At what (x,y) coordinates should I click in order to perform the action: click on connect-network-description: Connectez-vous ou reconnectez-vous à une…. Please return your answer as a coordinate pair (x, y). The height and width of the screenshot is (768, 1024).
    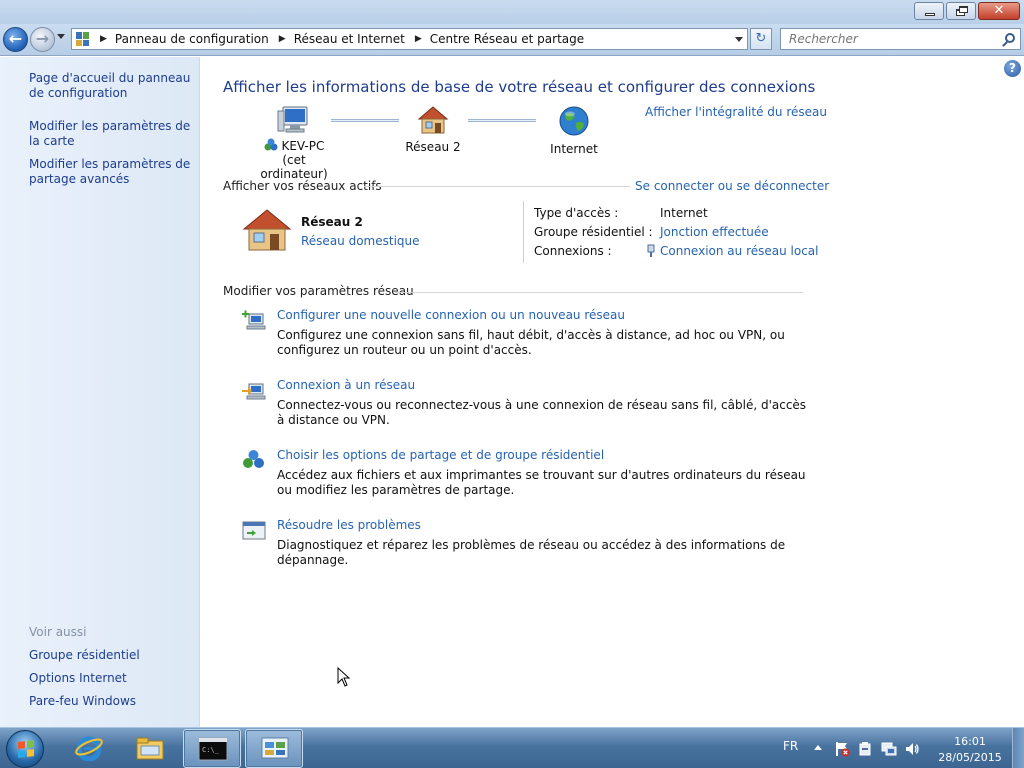
    Looking at the image, I should click on (542, 412).